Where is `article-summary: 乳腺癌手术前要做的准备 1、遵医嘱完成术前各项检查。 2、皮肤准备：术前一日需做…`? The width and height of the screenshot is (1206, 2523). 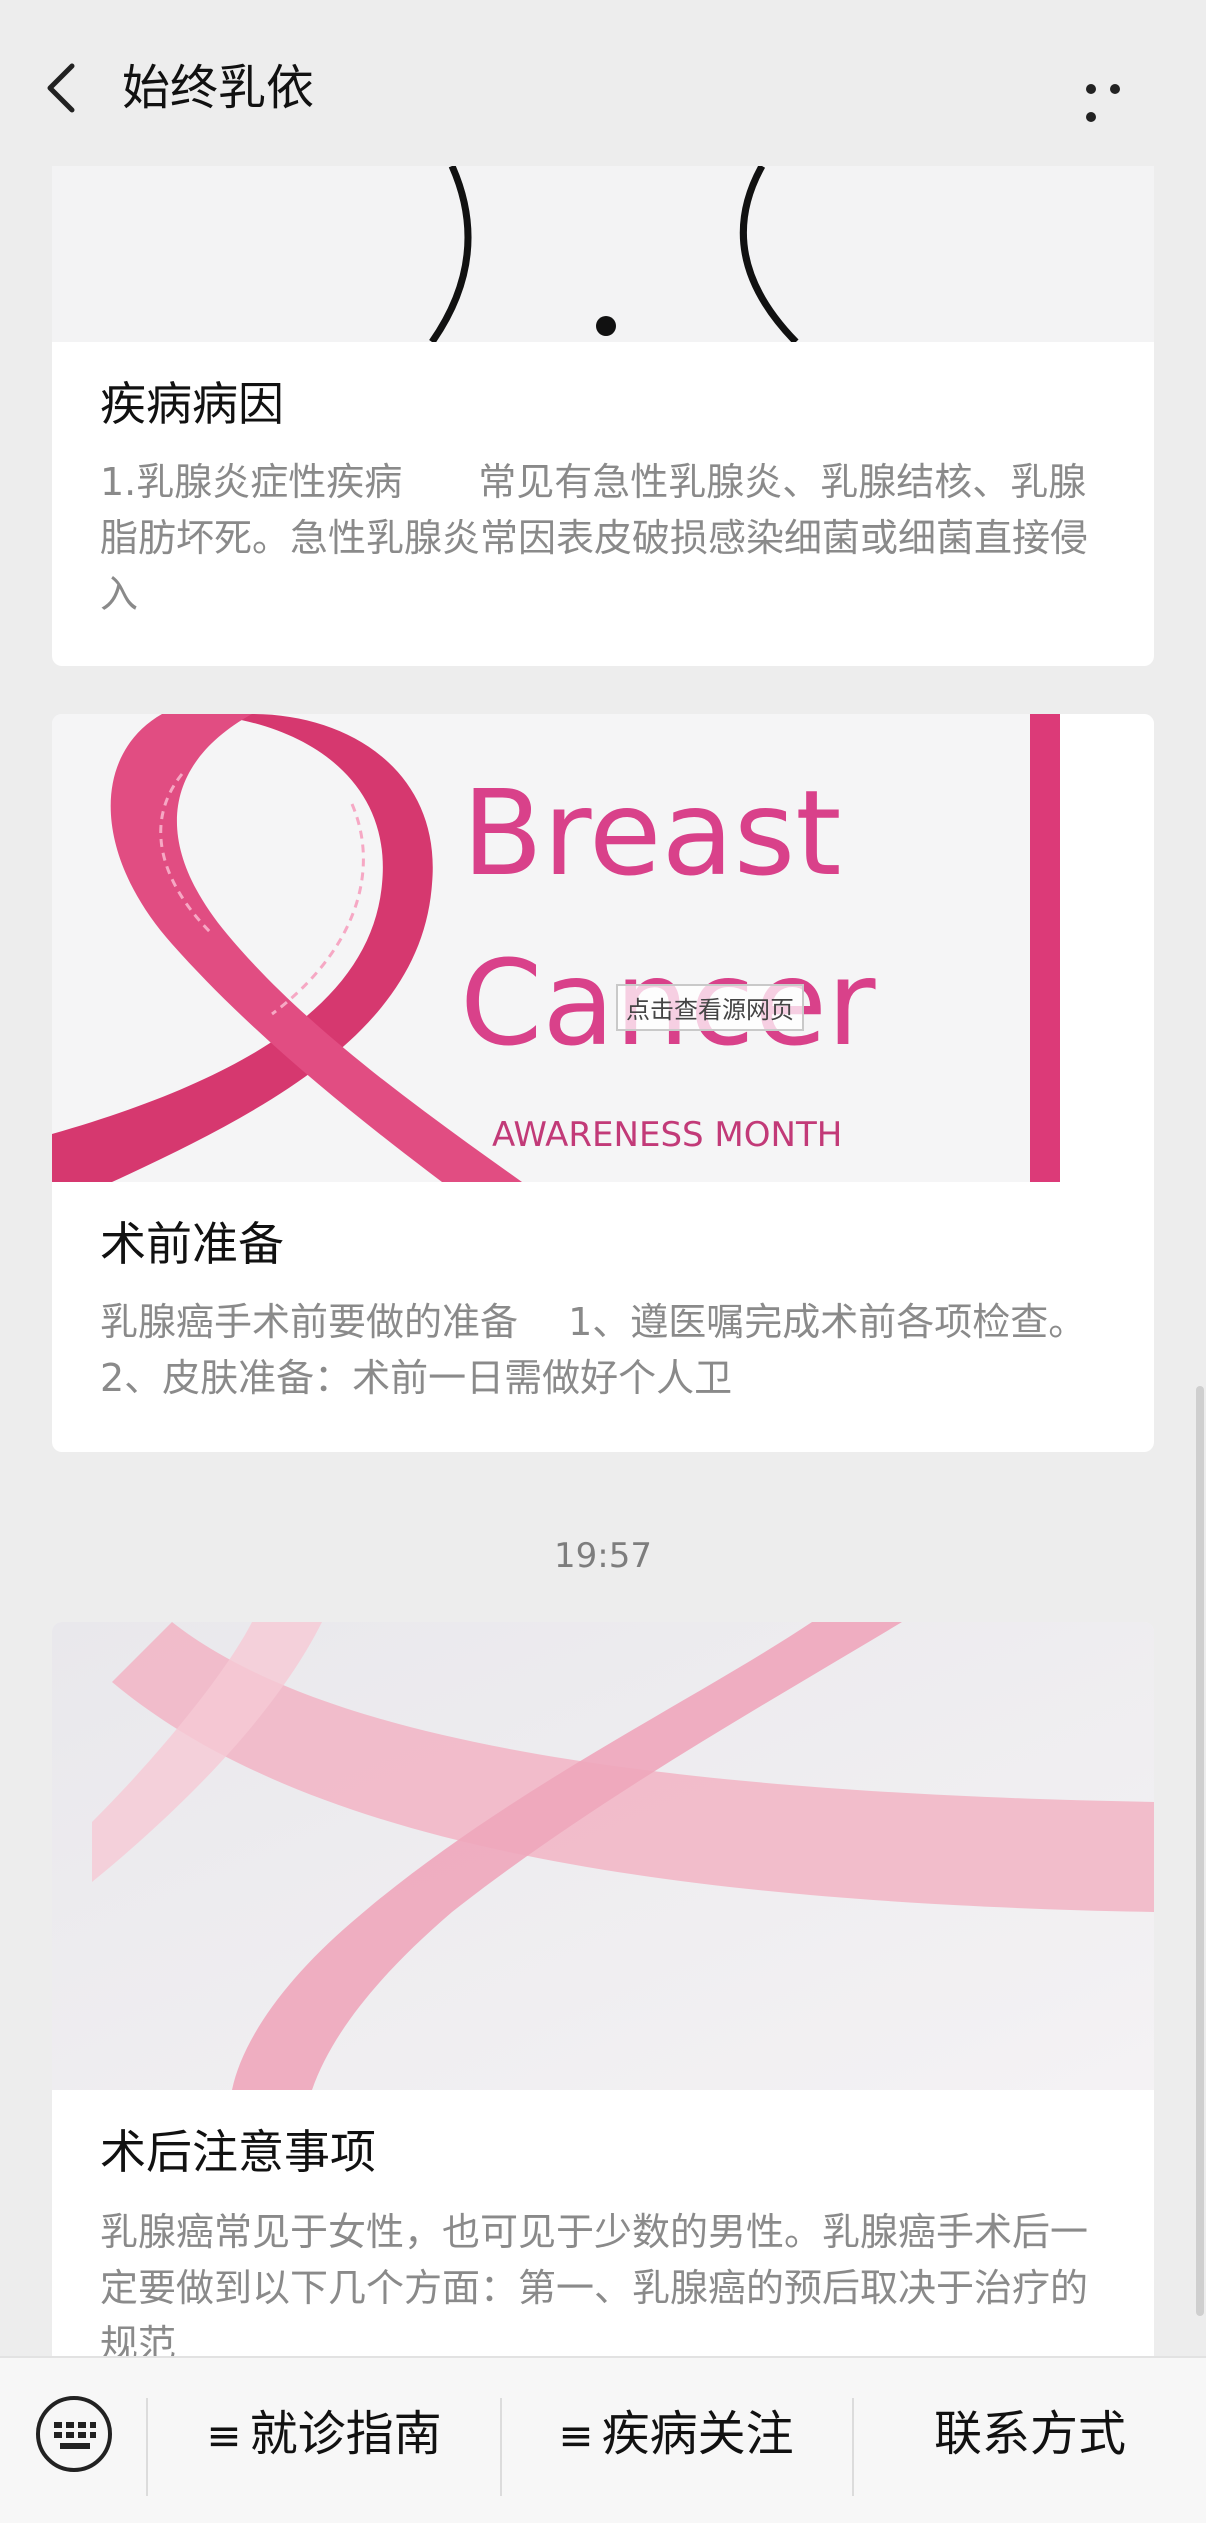
article-summary: 乳腺癌手术前要做的准备 1、遵医嘱完成术前各项检查。 2、皮肤准备：术前一日需做… is located at coordinates (584, 1350).